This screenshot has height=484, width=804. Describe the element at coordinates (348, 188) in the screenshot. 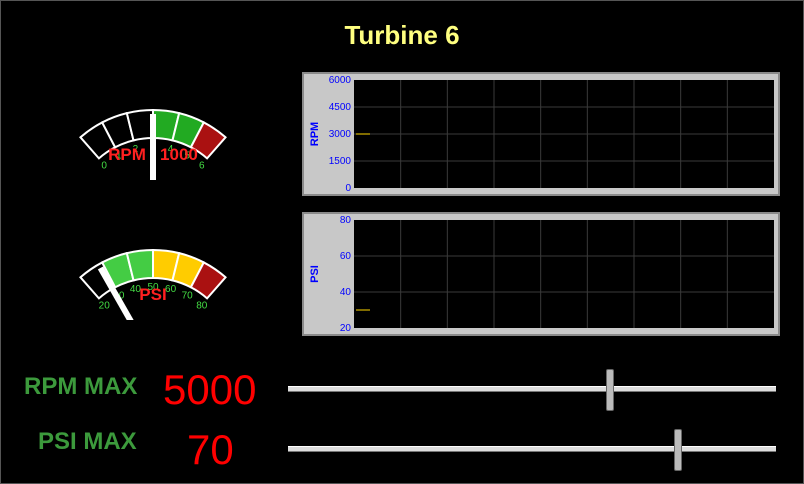

I see `rpm-y-tick-label: 0` at that location.